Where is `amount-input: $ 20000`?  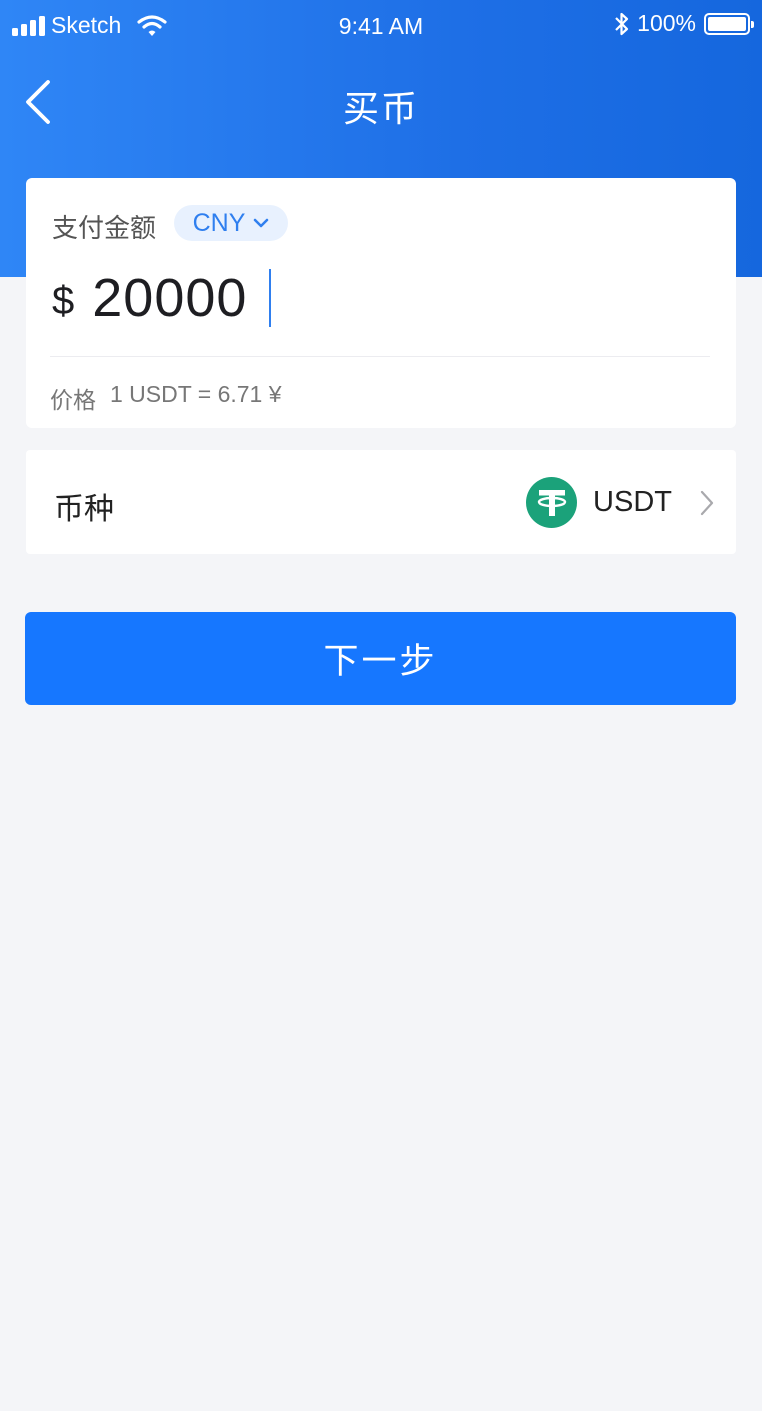
amount-input: $ 20000 is located at coordinates (162, 298).